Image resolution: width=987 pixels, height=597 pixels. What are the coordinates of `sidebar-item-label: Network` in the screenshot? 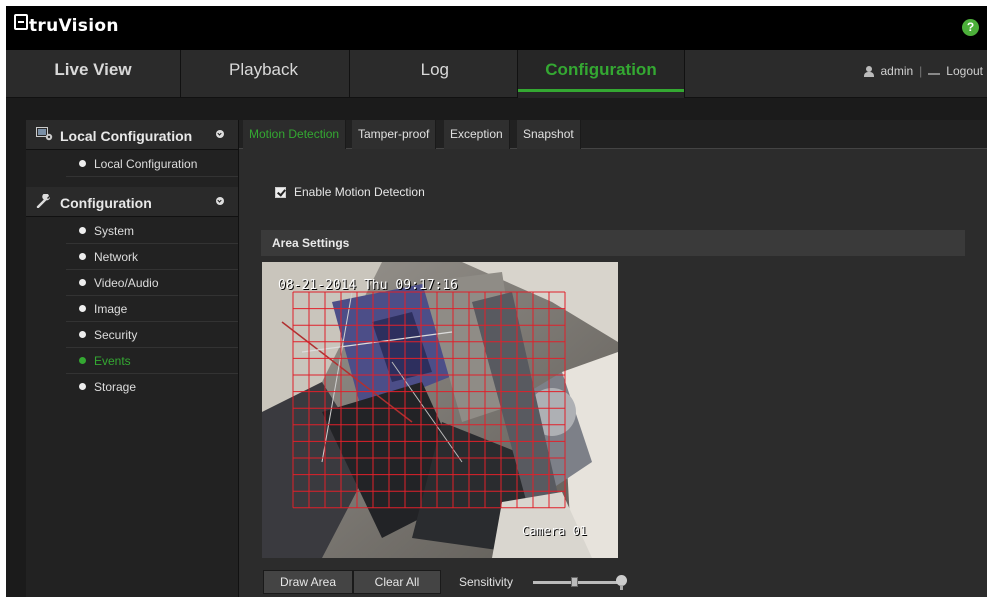 It's located at (116, 257).